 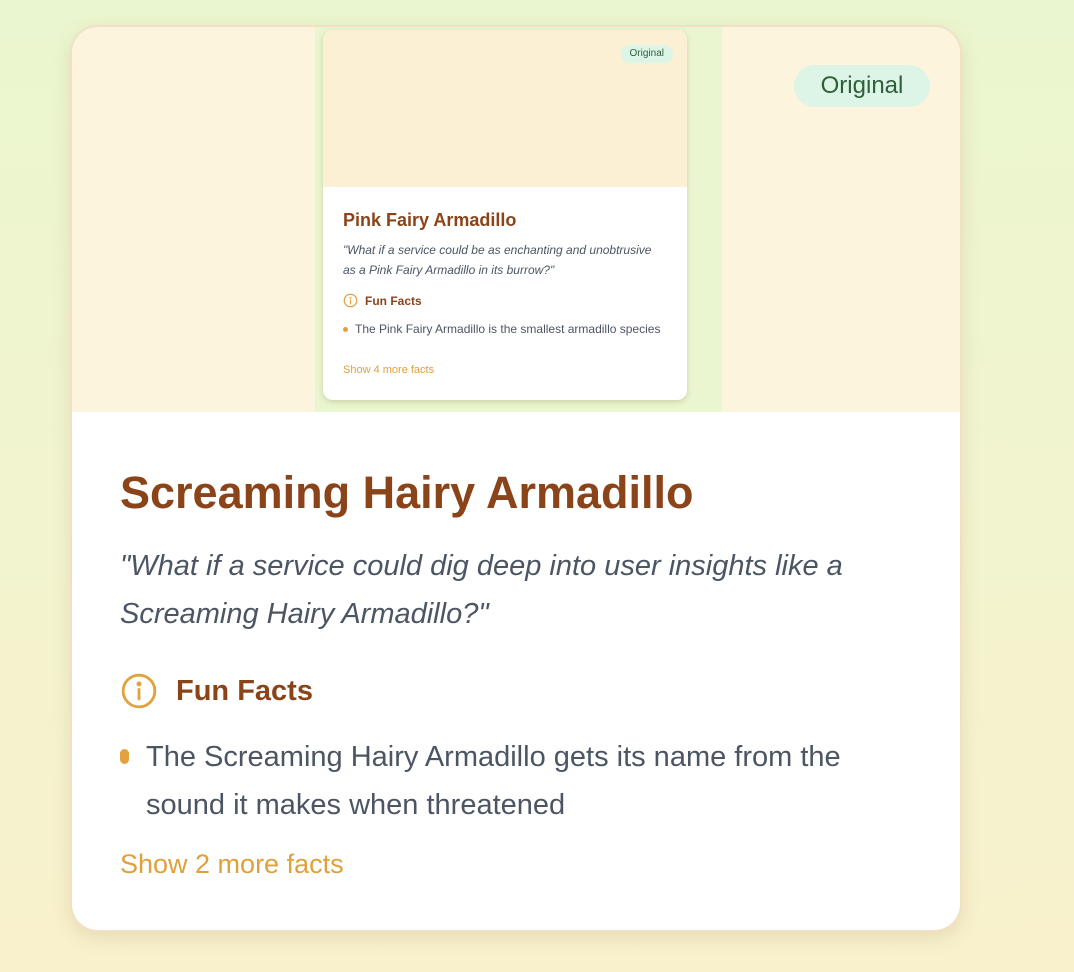 What do you see at coordinates (244, 691) in the screenshot?
I see `fun-facts-label: Fun Facts` at bounding box center [244, 691].